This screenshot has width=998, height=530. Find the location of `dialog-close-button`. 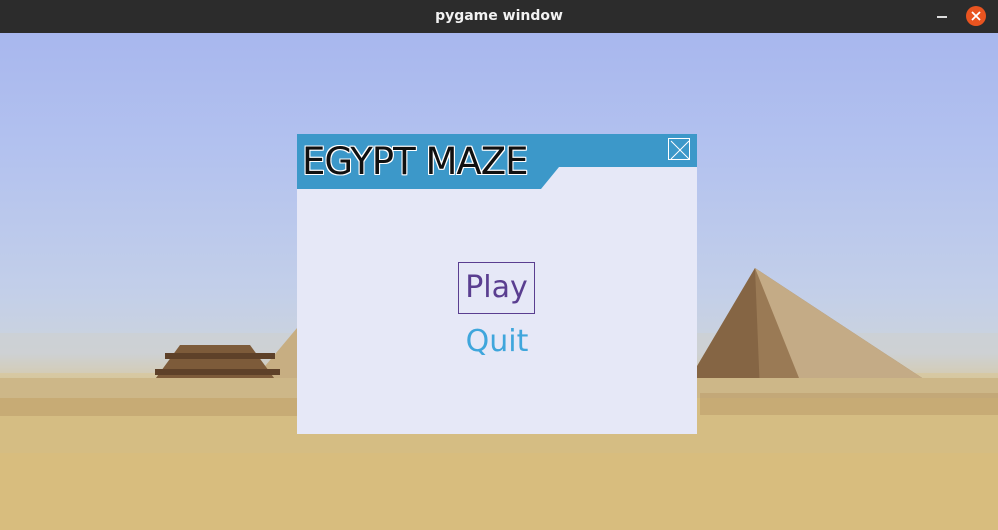

dialog-close-button is located at coordinates (679, 149).